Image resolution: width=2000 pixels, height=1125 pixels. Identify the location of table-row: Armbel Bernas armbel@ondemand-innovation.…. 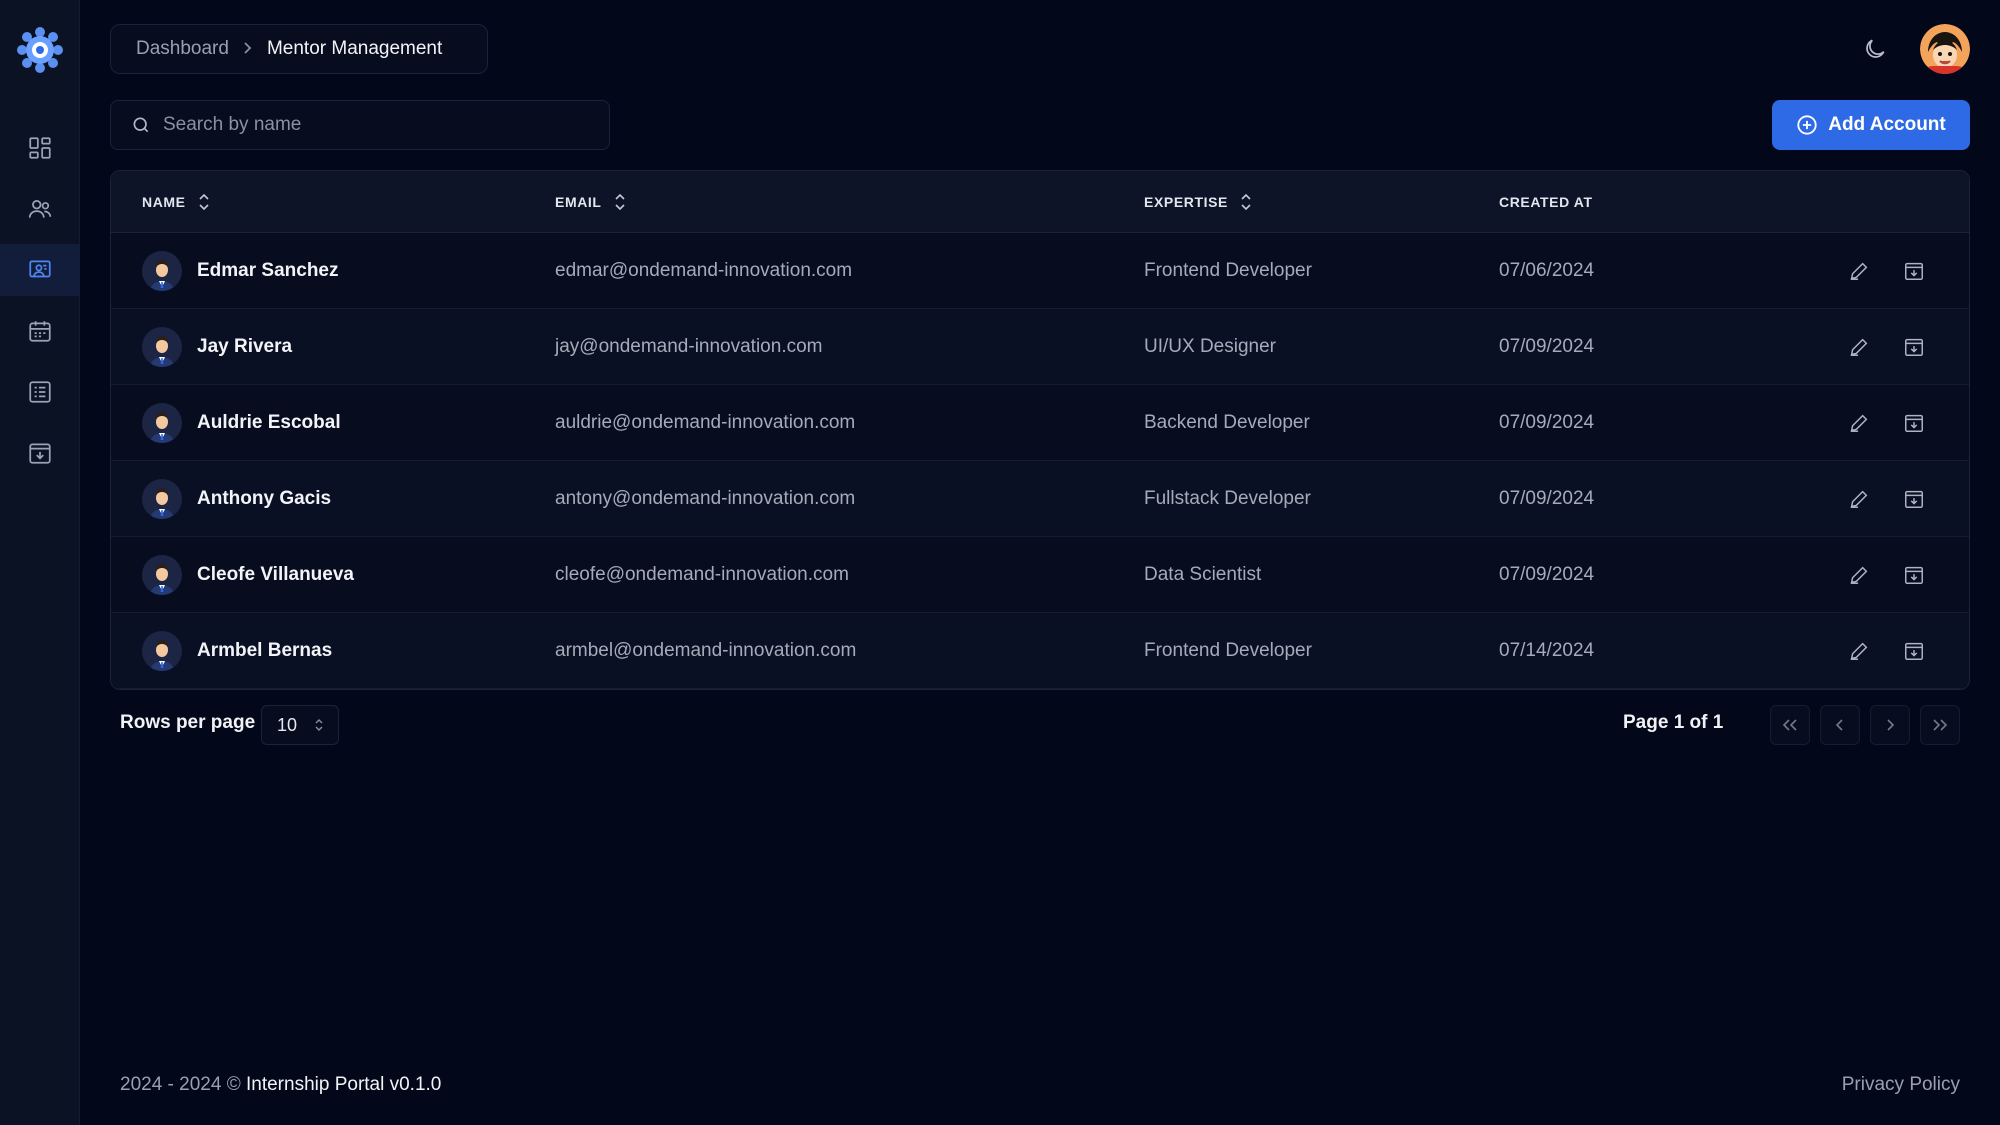
(1040, 651).